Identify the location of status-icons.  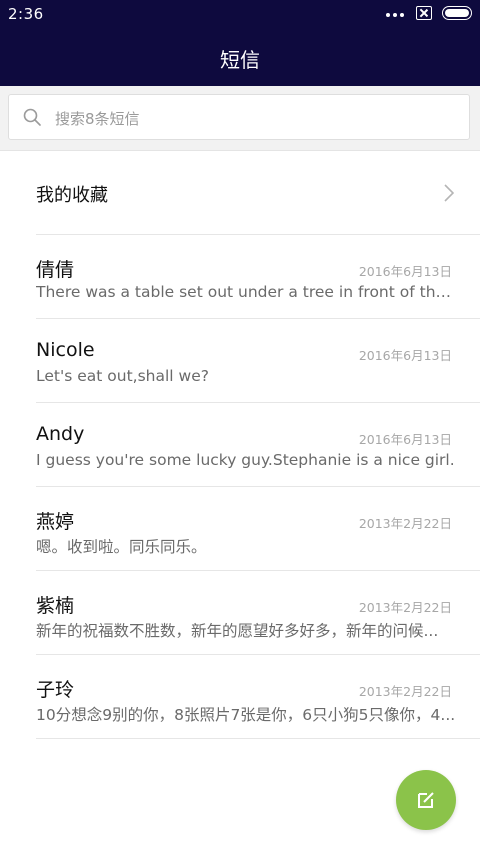
(429, 13).